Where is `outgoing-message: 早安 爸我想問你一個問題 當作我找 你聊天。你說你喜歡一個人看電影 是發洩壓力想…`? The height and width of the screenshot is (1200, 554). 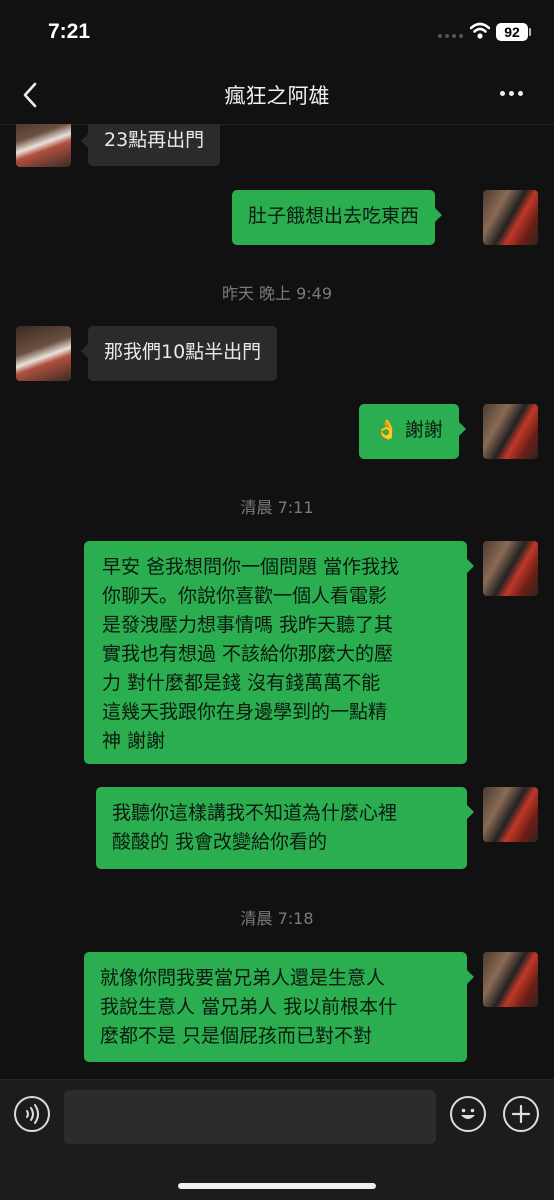
outgoing-message: 早安 爸我想問你一個問題 當作我找 你聊天。你說你喜歡一個人看電影 是發洩壓力想… is located at coordinates (279, 652).